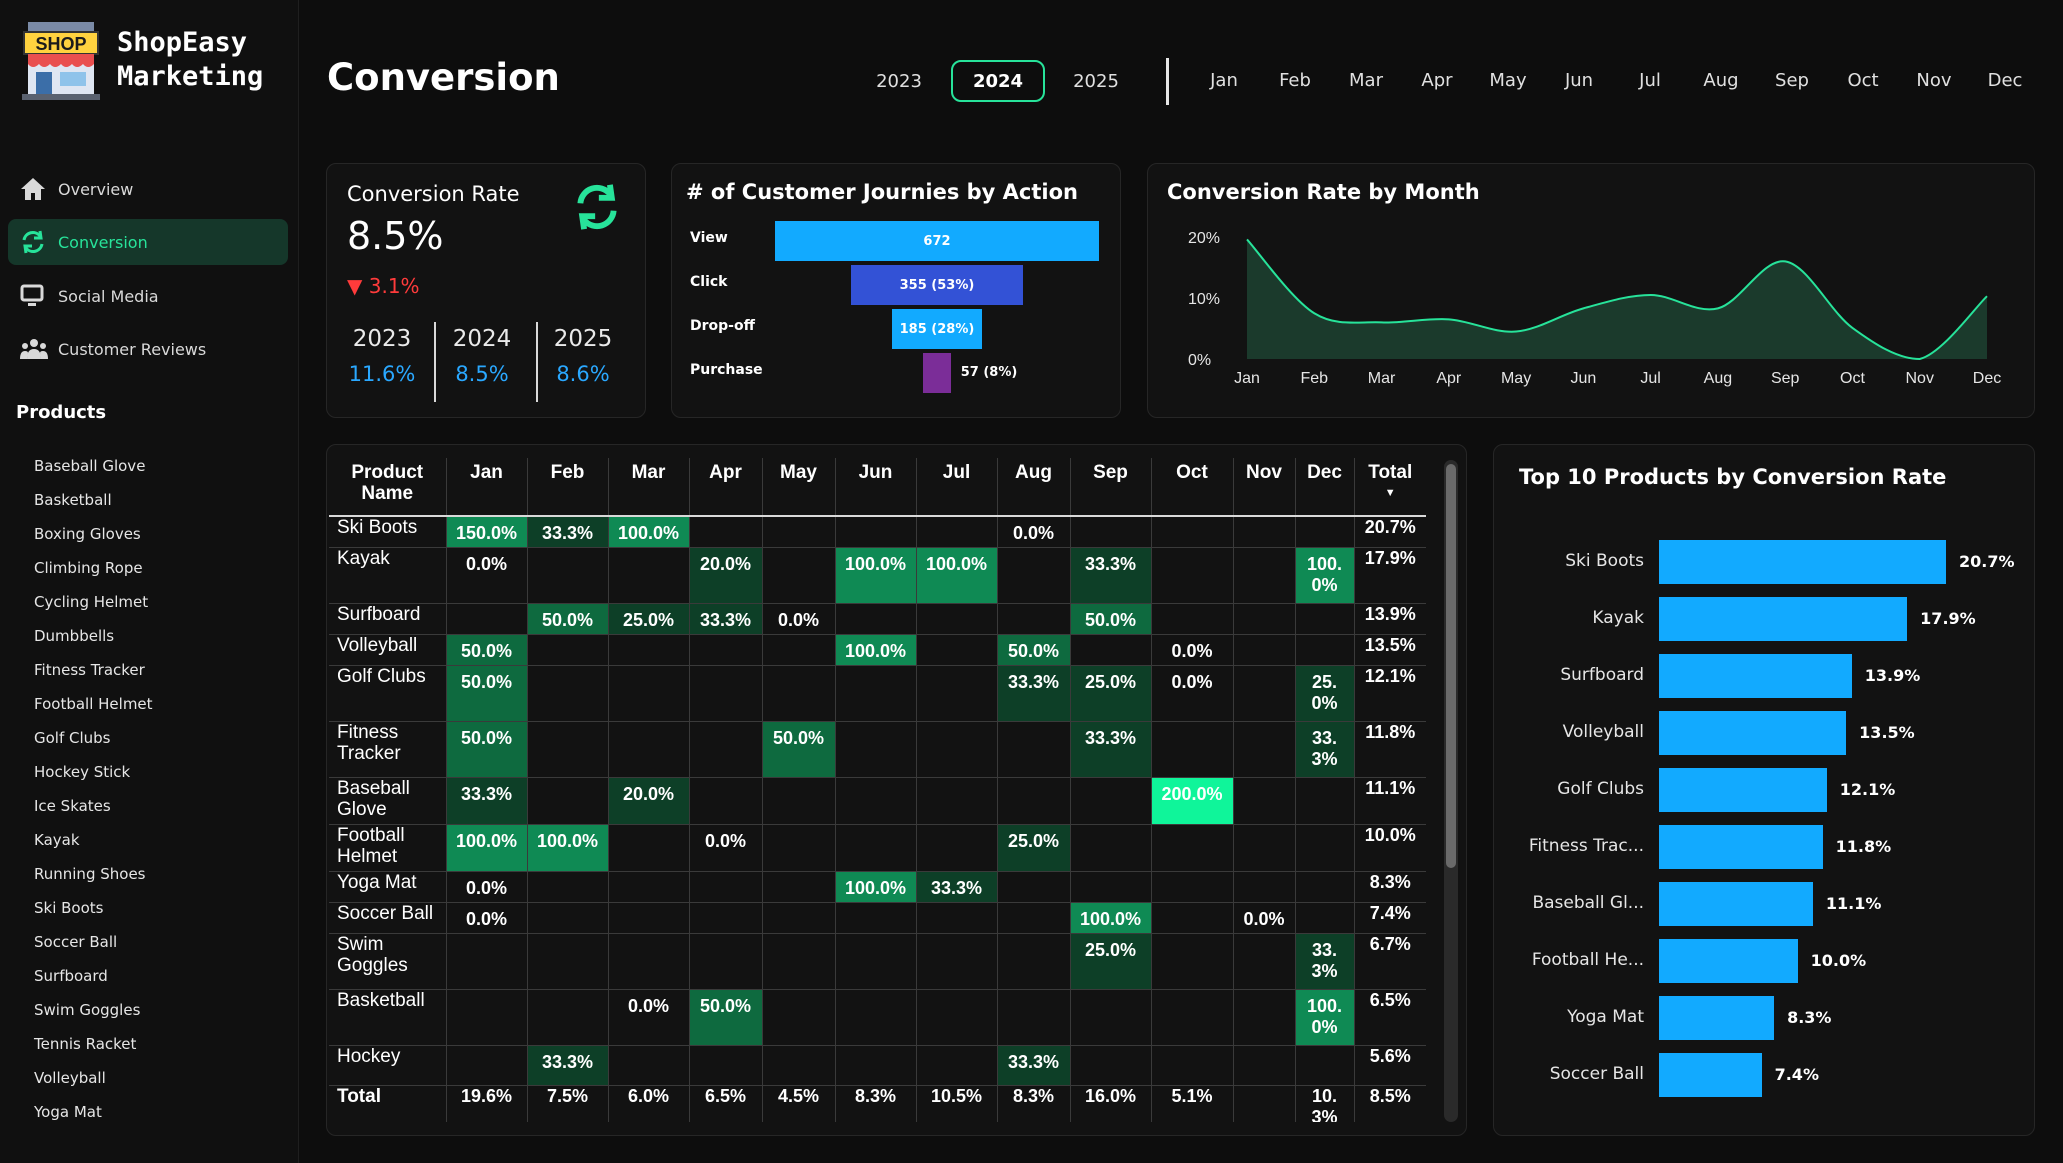 The image size is (2063, 1163). I want to click on product-filter-item: Golf Clubs, so click(72, 738).